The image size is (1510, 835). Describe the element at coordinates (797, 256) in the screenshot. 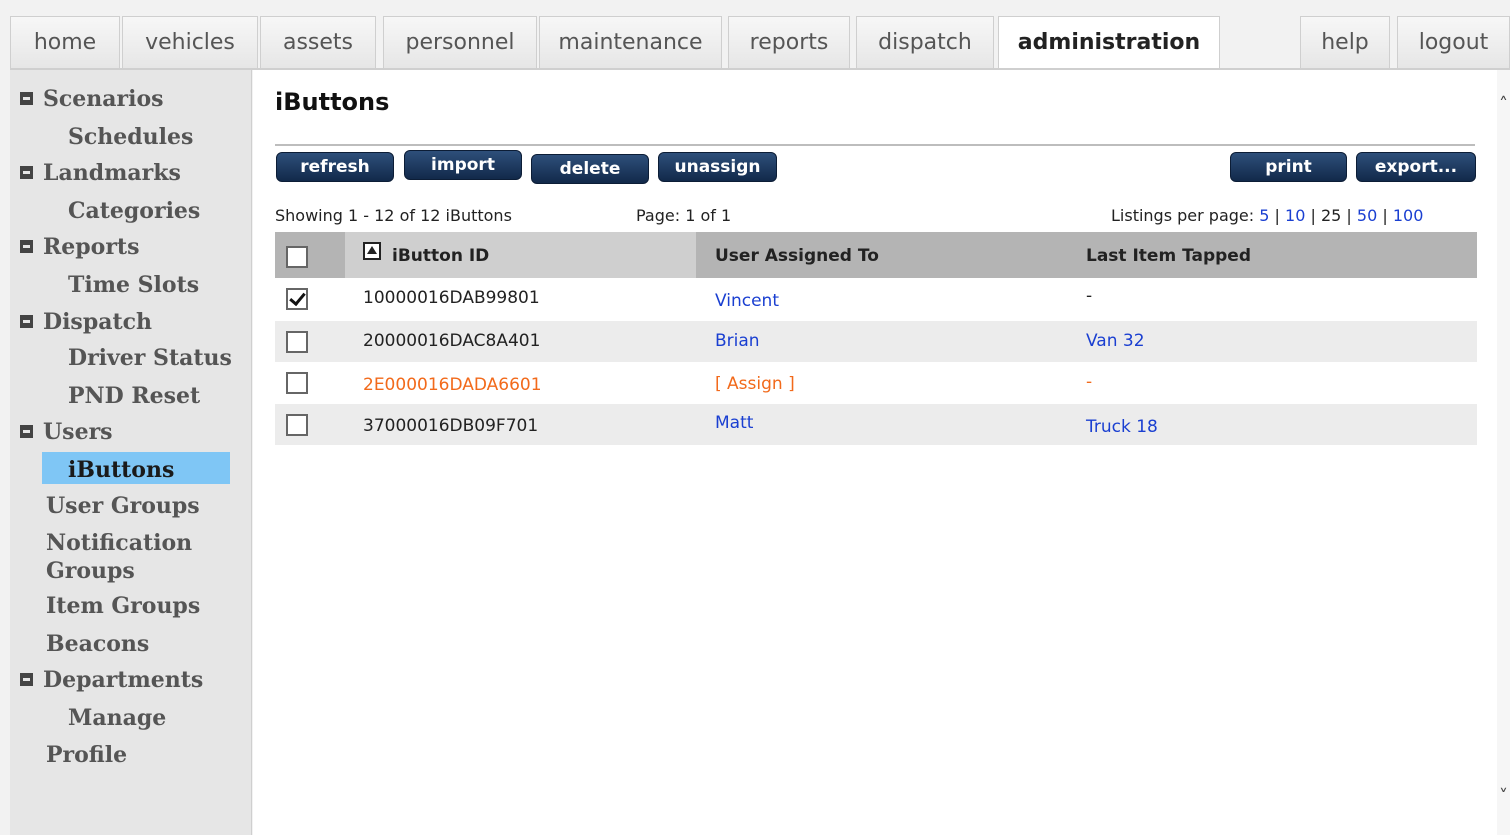

I see `column-header-user: User Assigned To` at that location.